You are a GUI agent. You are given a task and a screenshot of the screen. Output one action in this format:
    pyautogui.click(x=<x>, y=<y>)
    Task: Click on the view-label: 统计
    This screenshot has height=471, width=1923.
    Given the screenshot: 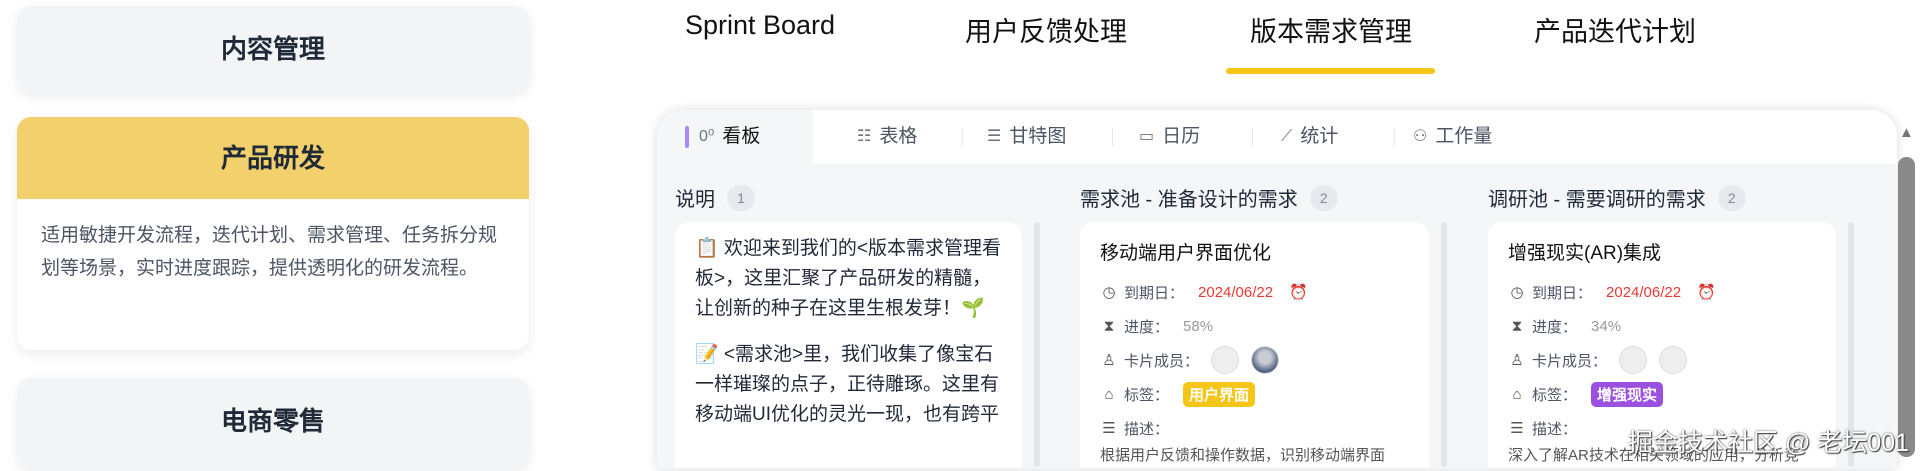 What is the action you would take?
    pyautogui.click(x=1319, y=136)
    